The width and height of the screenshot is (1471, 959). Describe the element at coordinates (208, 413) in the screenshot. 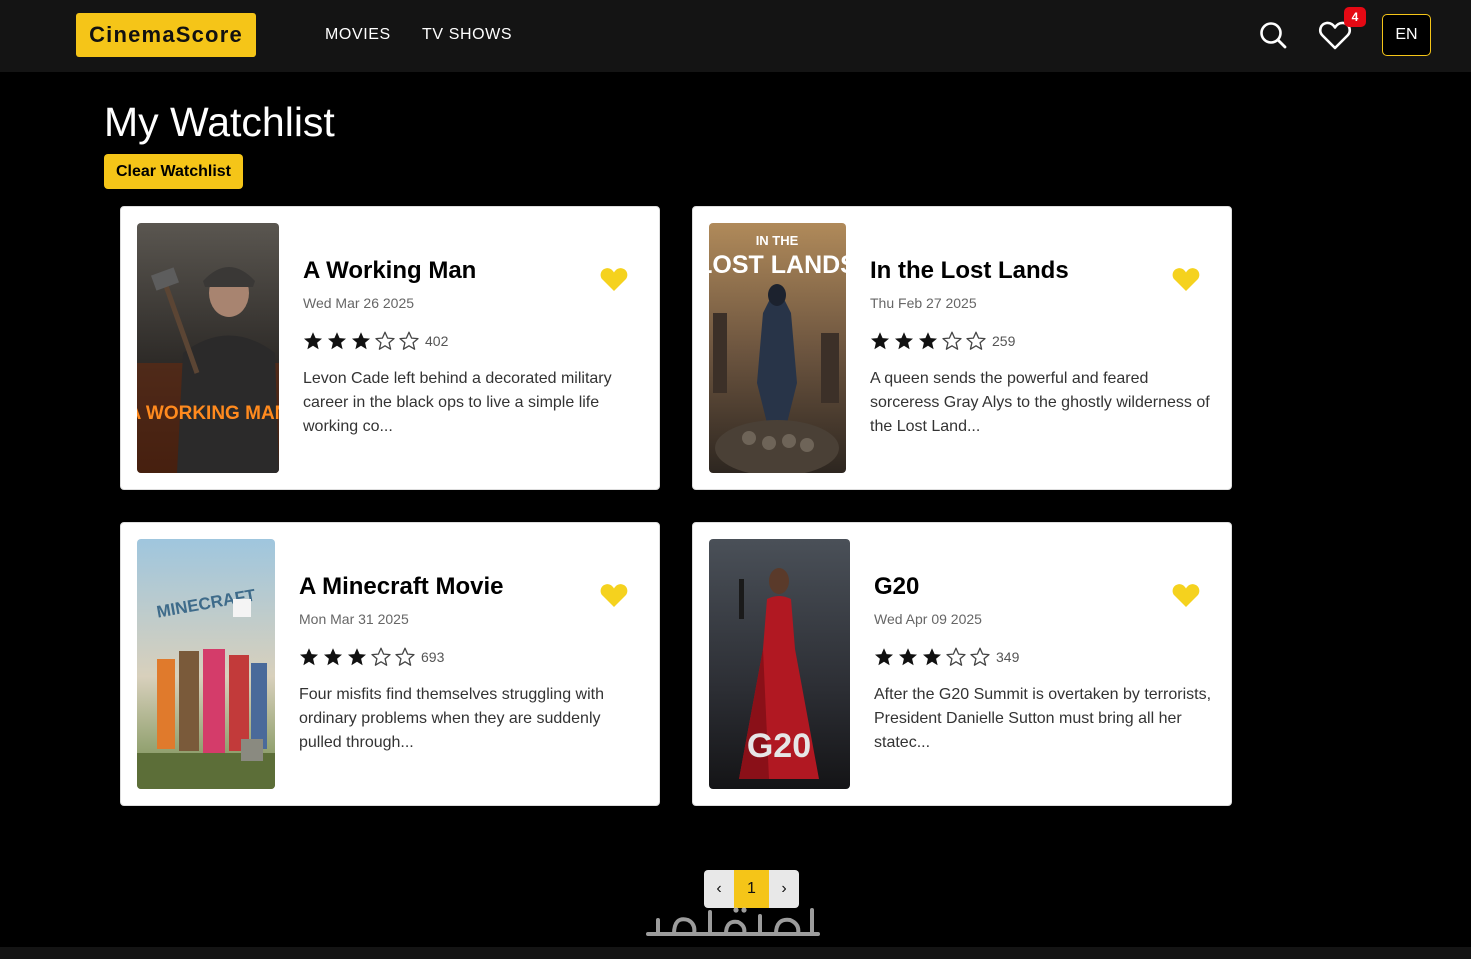

I see `svg-text: A WORKING MAN` at that location.